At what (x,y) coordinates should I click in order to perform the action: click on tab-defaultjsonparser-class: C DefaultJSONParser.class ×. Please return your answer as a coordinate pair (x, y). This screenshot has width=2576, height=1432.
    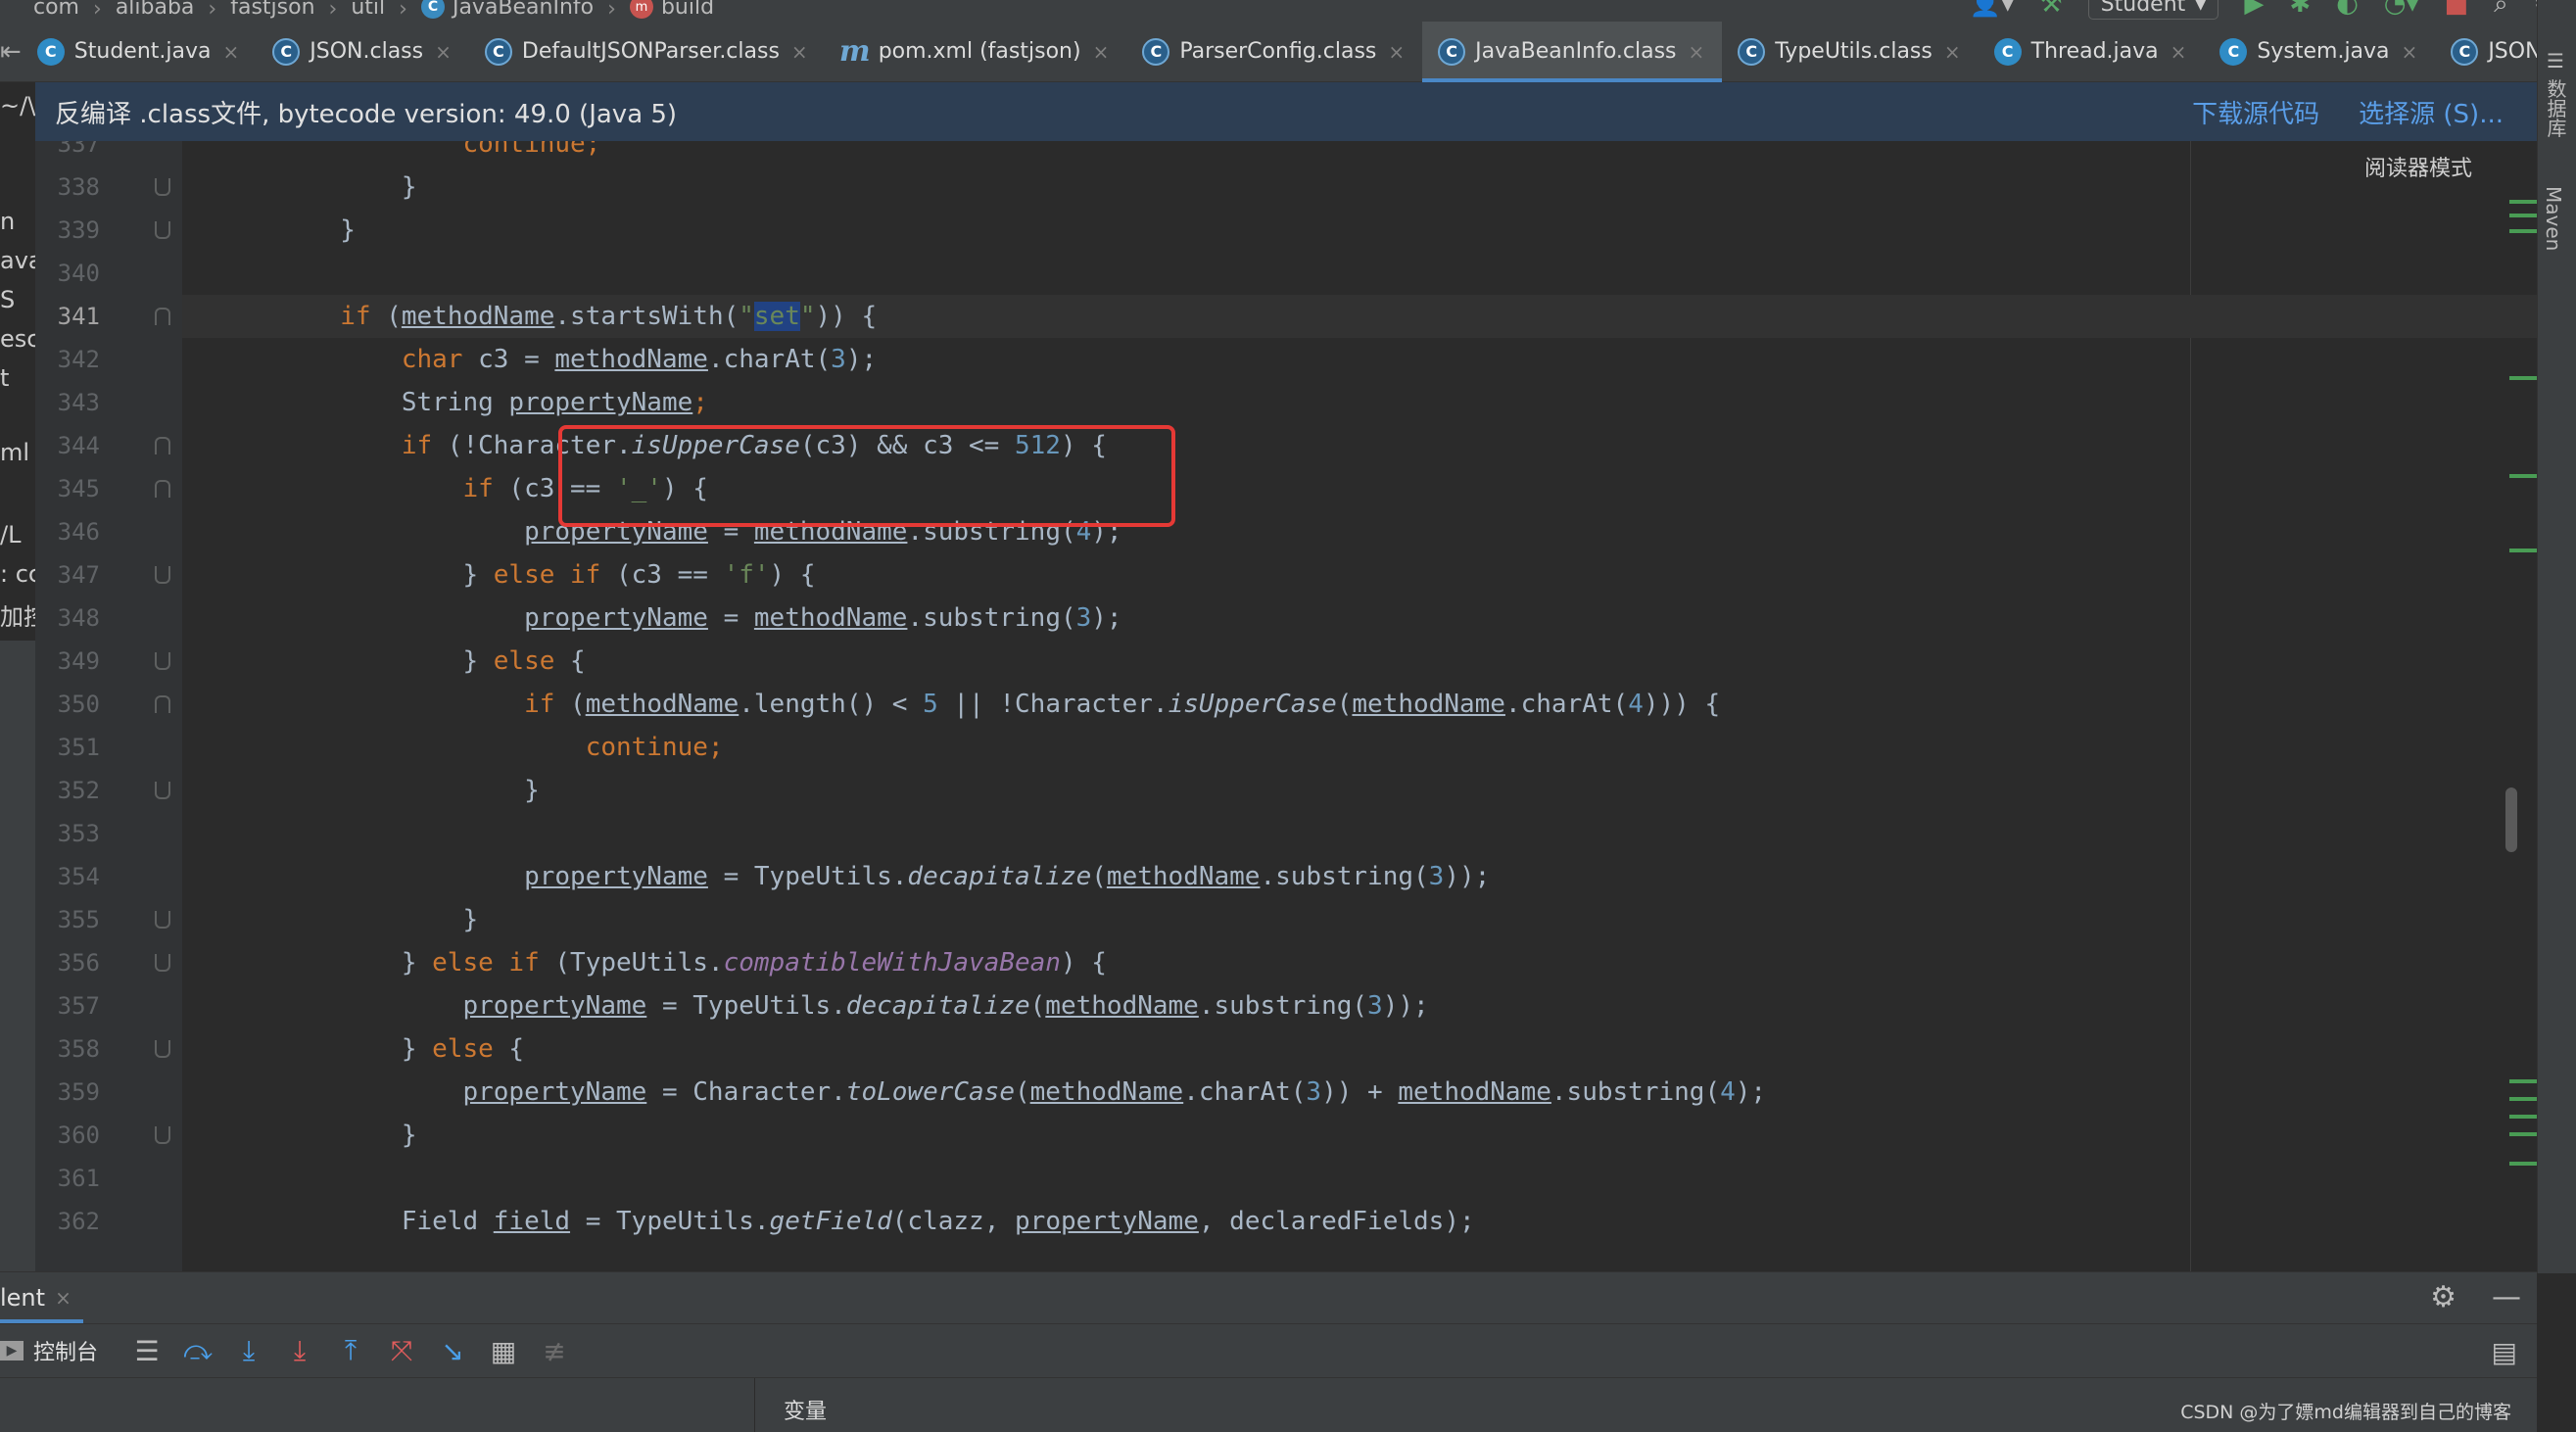
    Looking at the image, I should click on (648, 52).